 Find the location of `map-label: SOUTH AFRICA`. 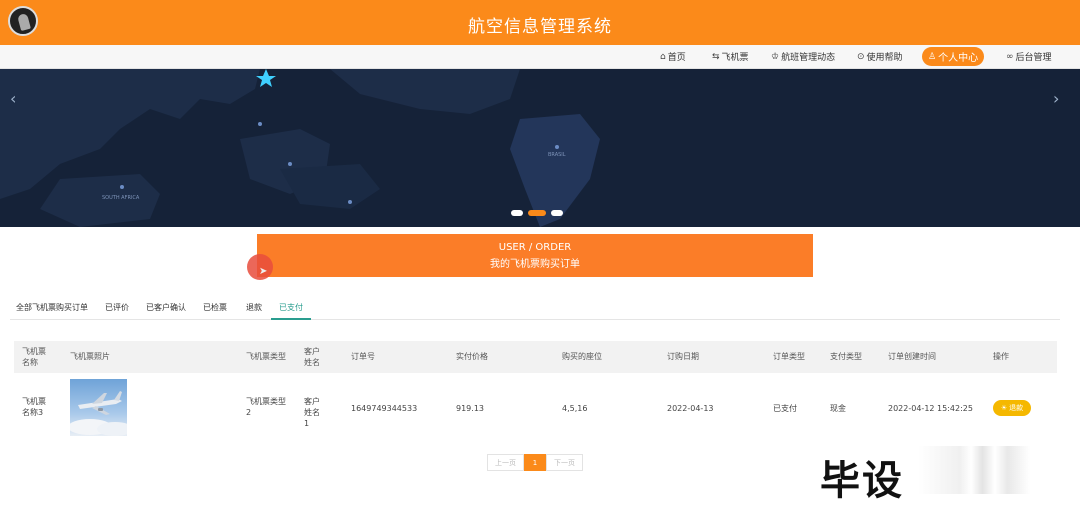

map-label: SOUTH AFRICA is located at coordinates (121, 198).